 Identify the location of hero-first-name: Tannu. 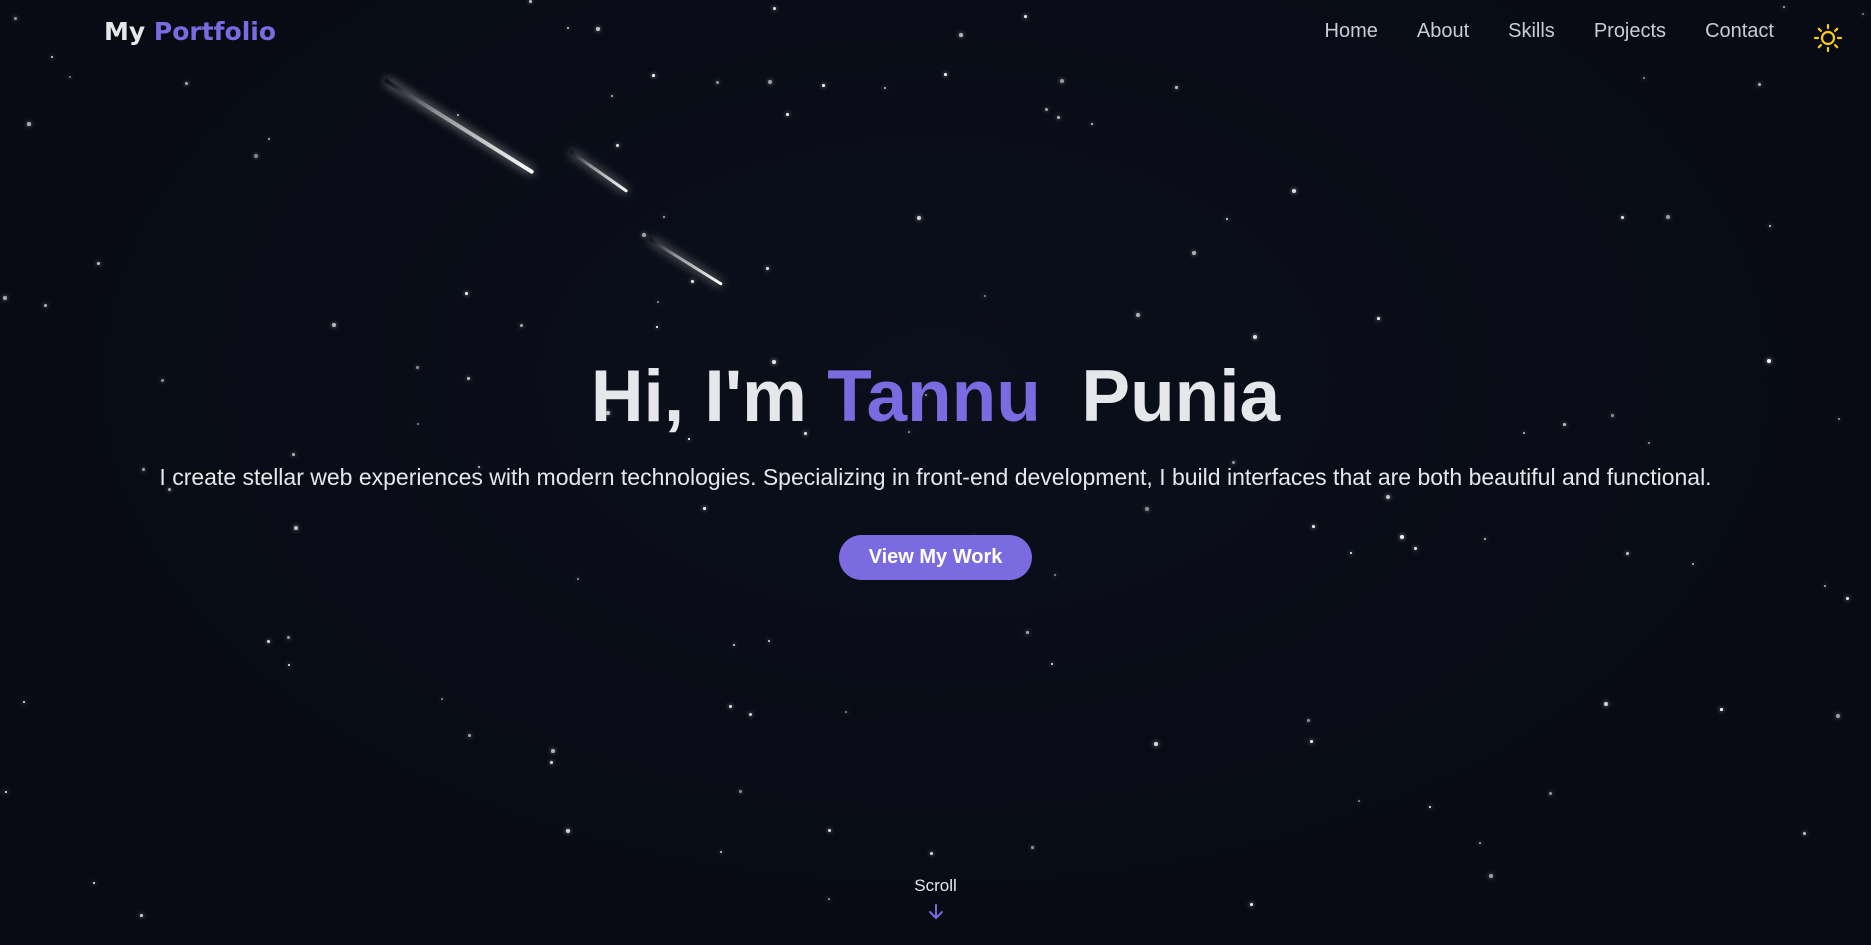
(934, 396).